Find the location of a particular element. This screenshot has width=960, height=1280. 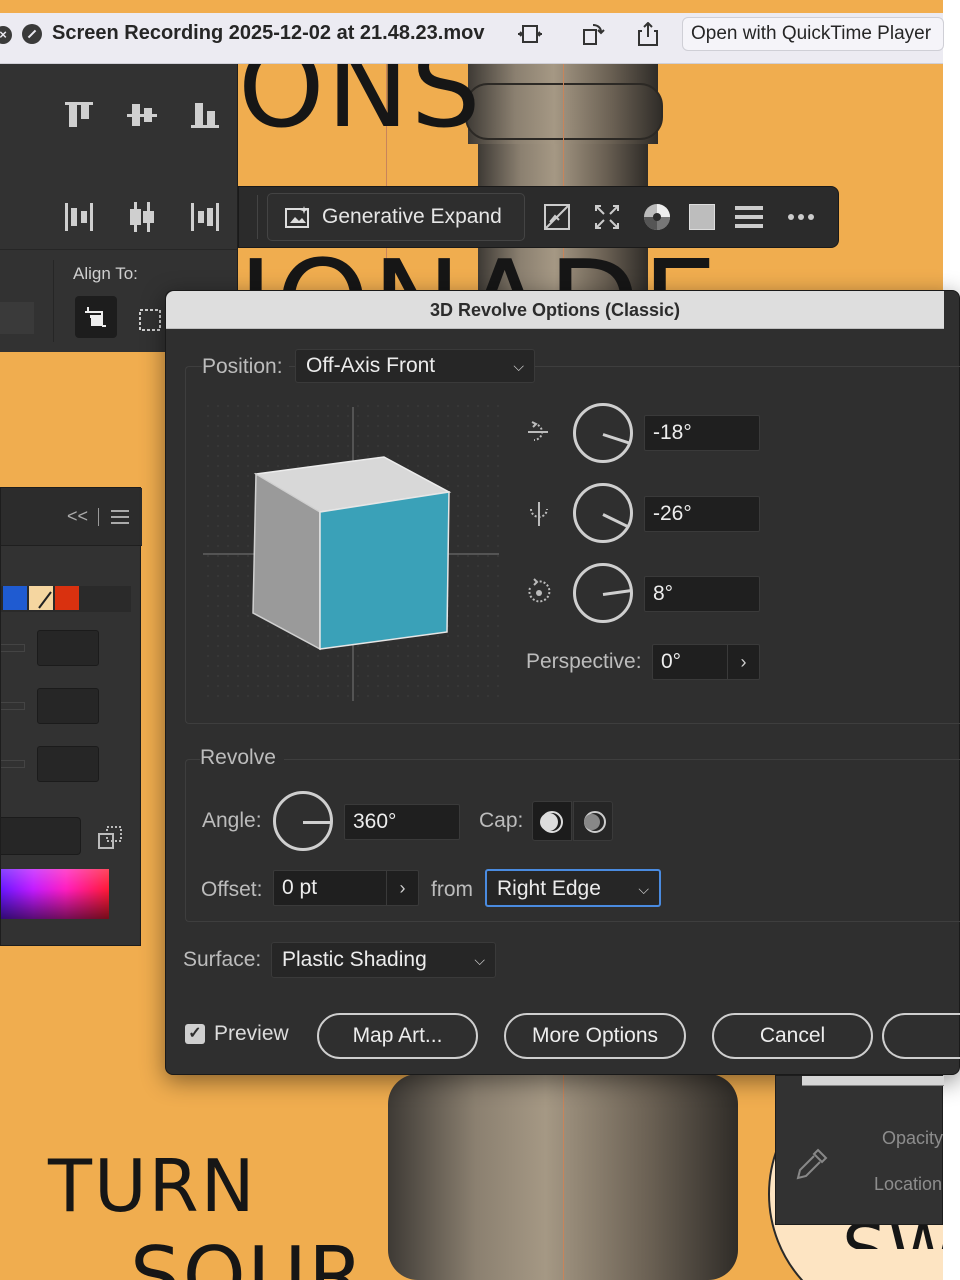

surface-value: Plastic Shading is located at coordinates (354, 959).